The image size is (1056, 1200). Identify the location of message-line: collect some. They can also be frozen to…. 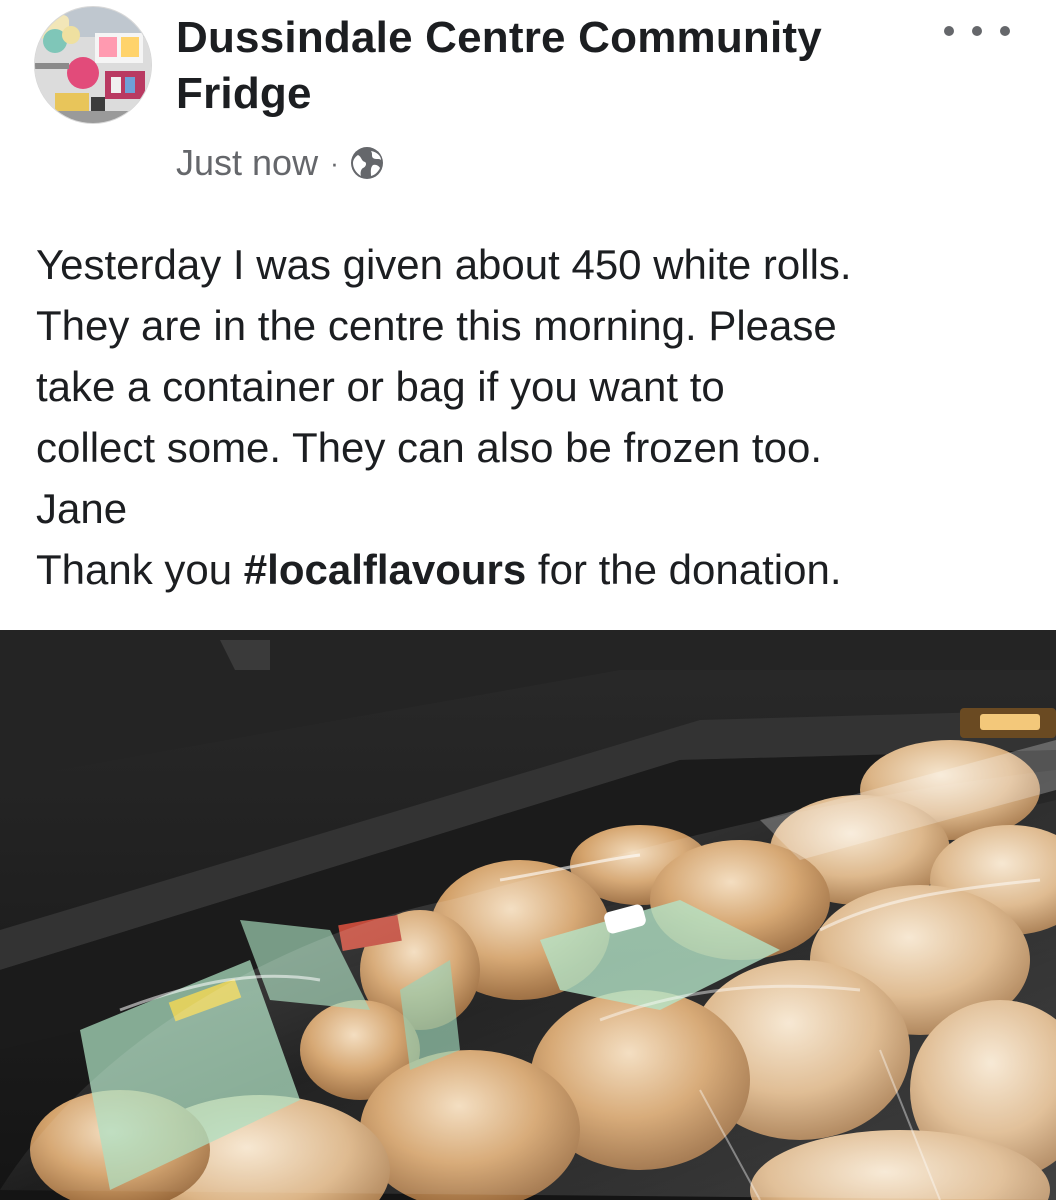
(429, 447).